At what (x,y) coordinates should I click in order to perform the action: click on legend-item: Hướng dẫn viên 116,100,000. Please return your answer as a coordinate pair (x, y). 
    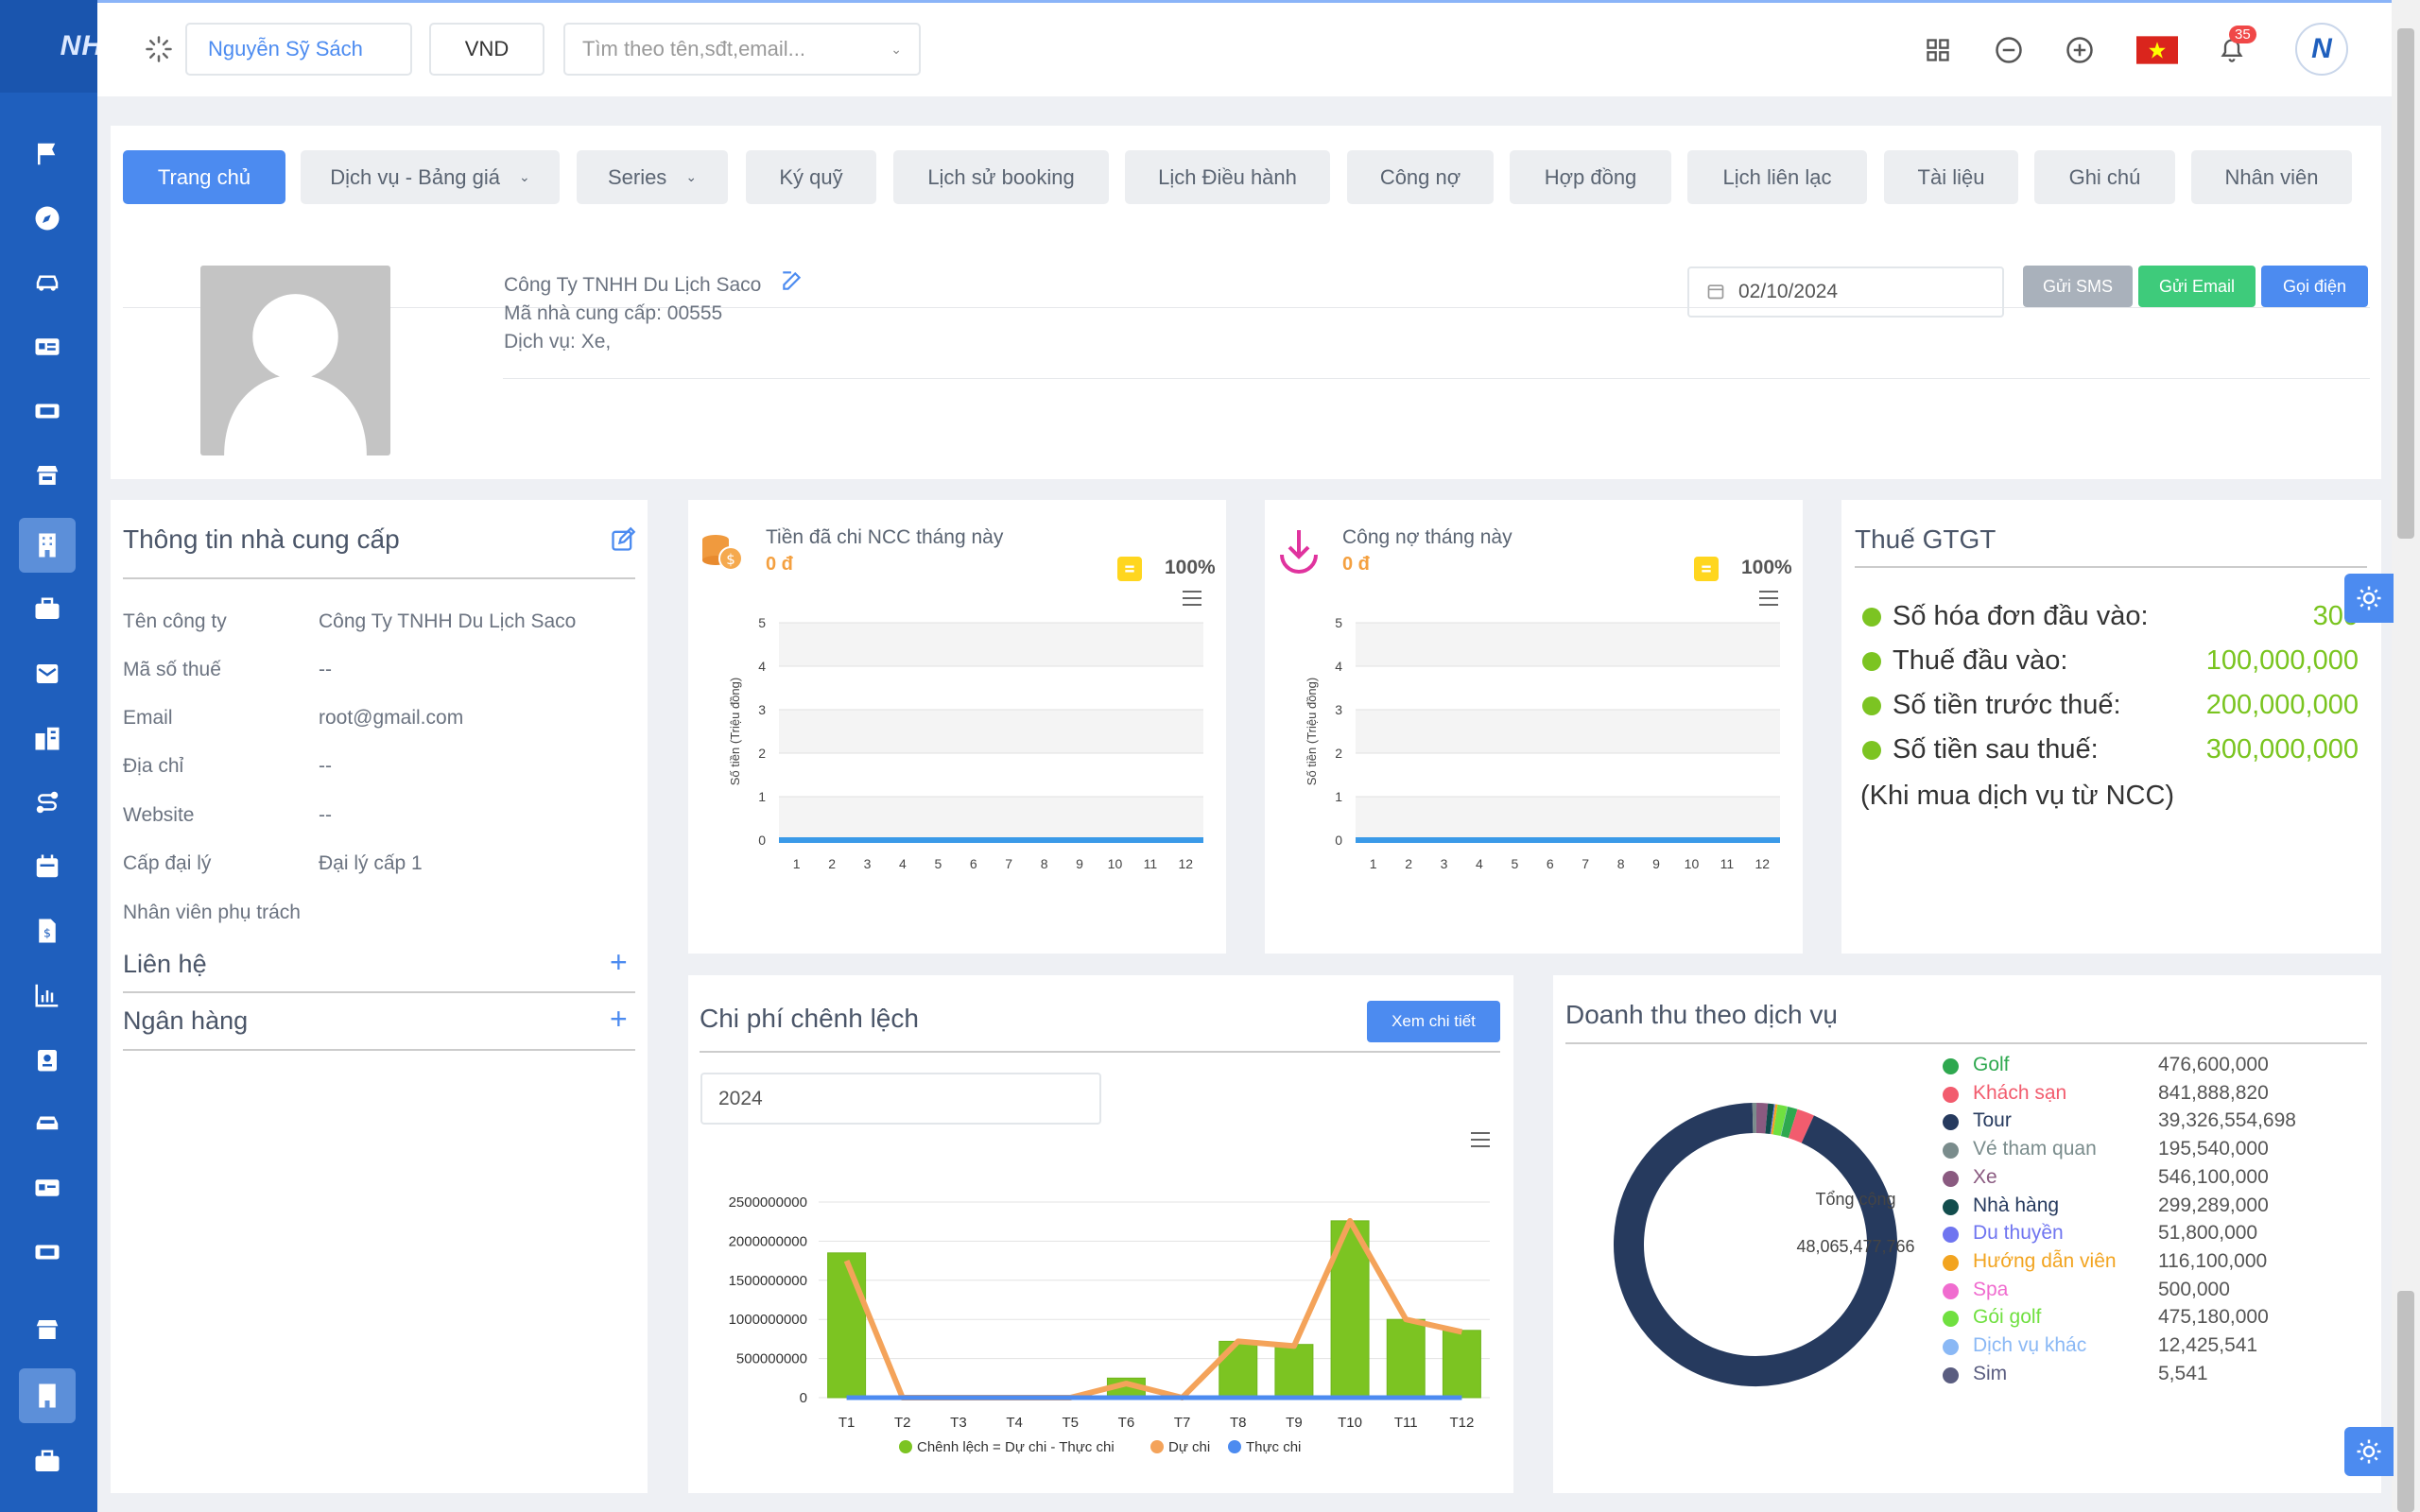
    Looking at the image, I should click on (2169, 1261).